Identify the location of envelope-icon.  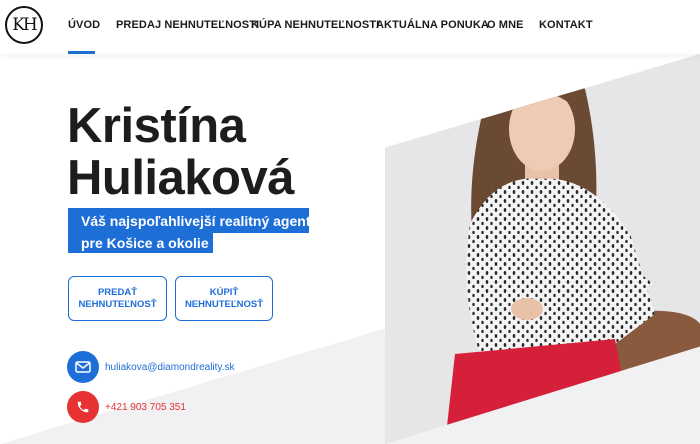
(83, 367).